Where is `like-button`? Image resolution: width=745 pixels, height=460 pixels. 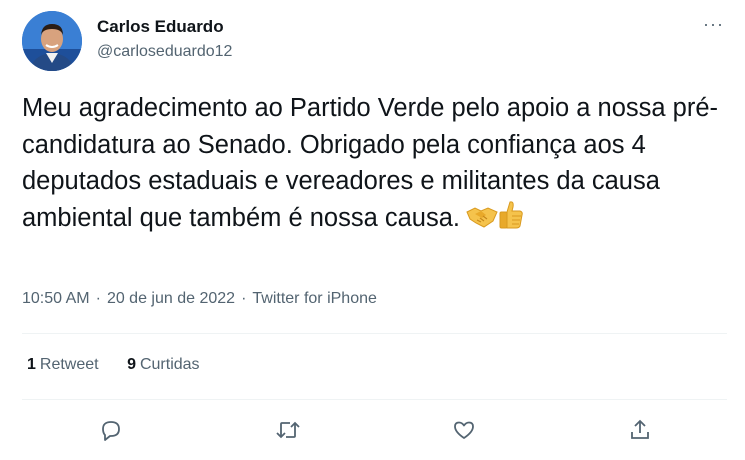
like-button is located at coordinates (464, 430).